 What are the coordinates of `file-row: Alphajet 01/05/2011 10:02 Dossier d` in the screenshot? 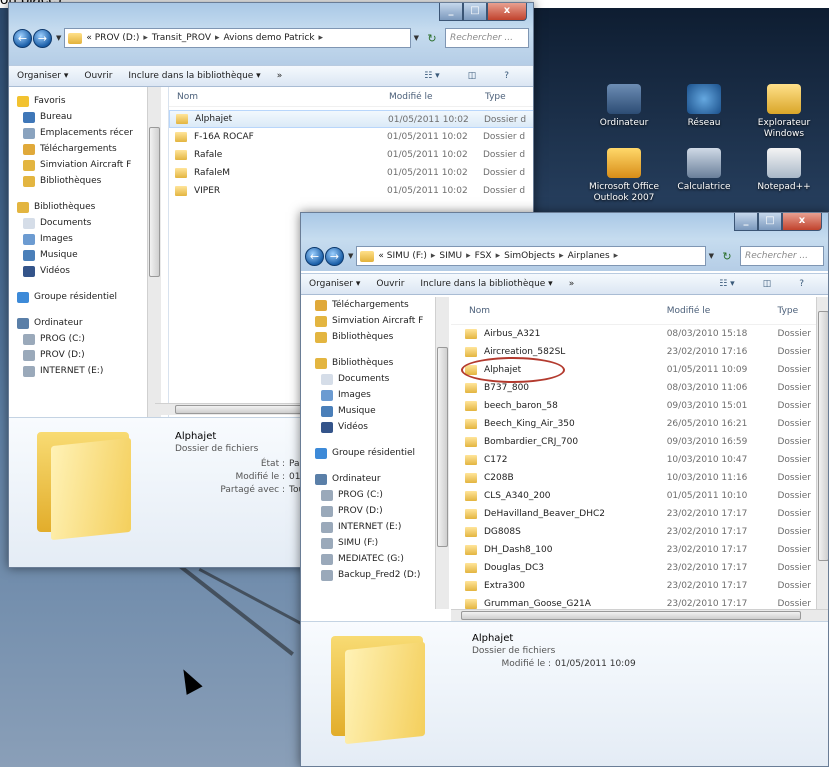 It's located at (351, 119).